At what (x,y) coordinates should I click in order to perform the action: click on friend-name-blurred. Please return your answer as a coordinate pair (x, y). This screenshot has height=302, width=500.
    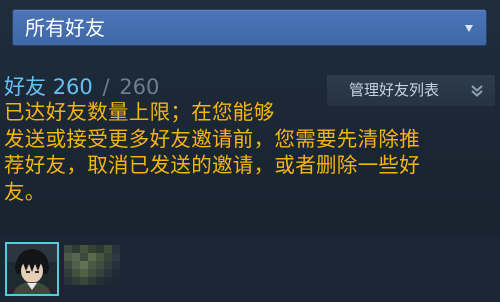
    Looking at the image, I should click on (92, 265).